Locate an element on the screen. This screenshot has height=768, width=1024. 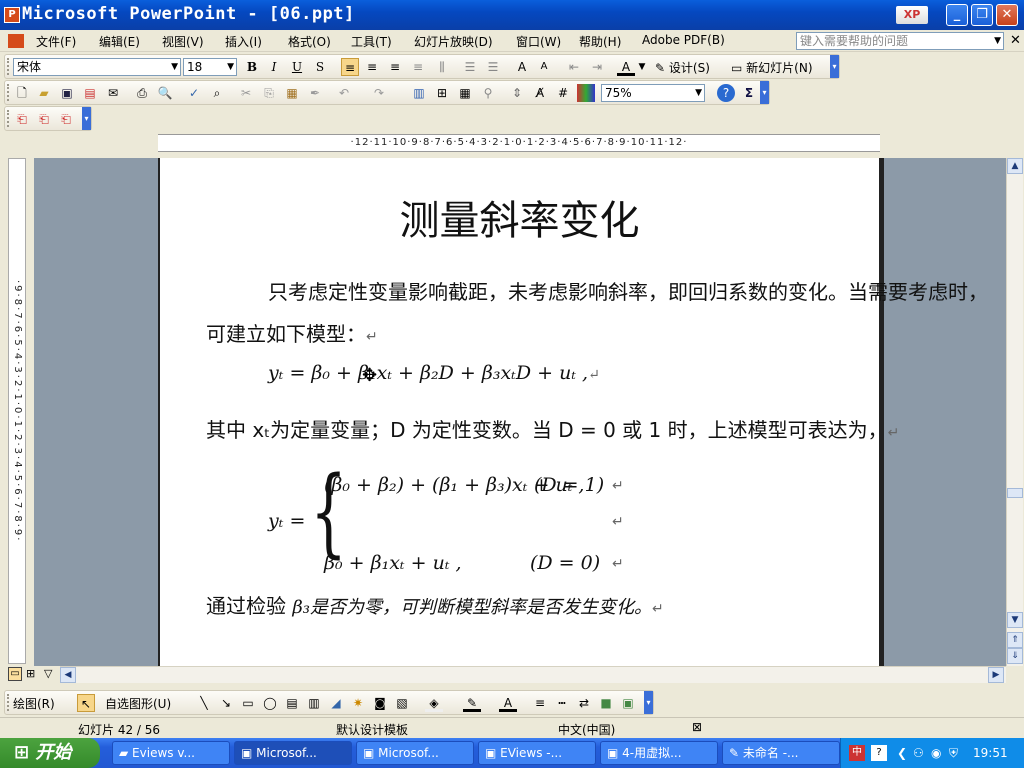
insert-table-icon: ⊞ is located at coordinates (442, 93).